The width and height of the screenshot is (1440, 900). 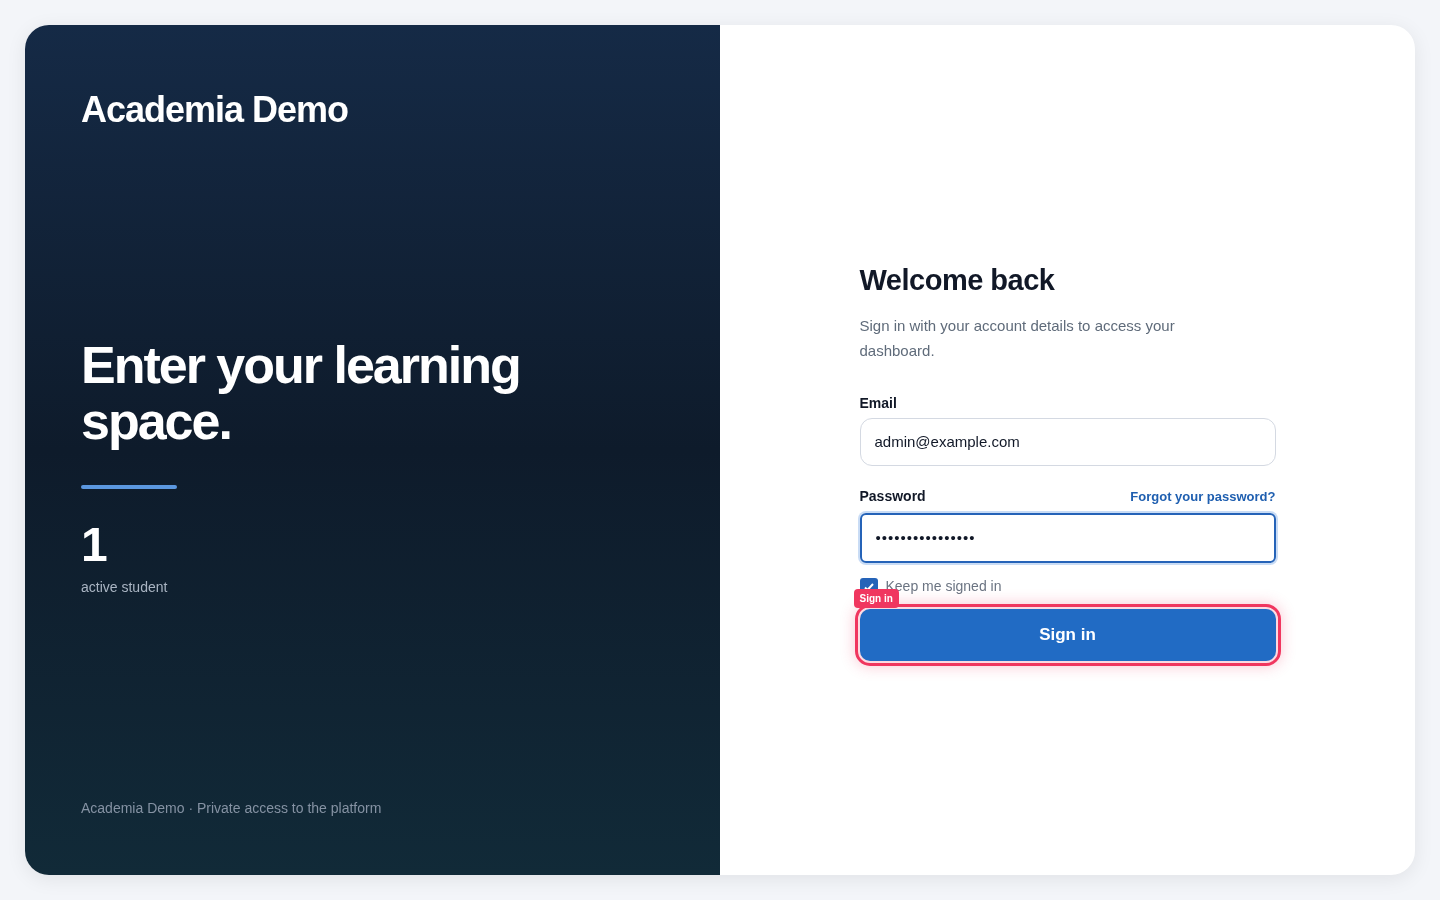 I want to click on password-field: ••••••••••••••••, so click(x=1067, y=537).